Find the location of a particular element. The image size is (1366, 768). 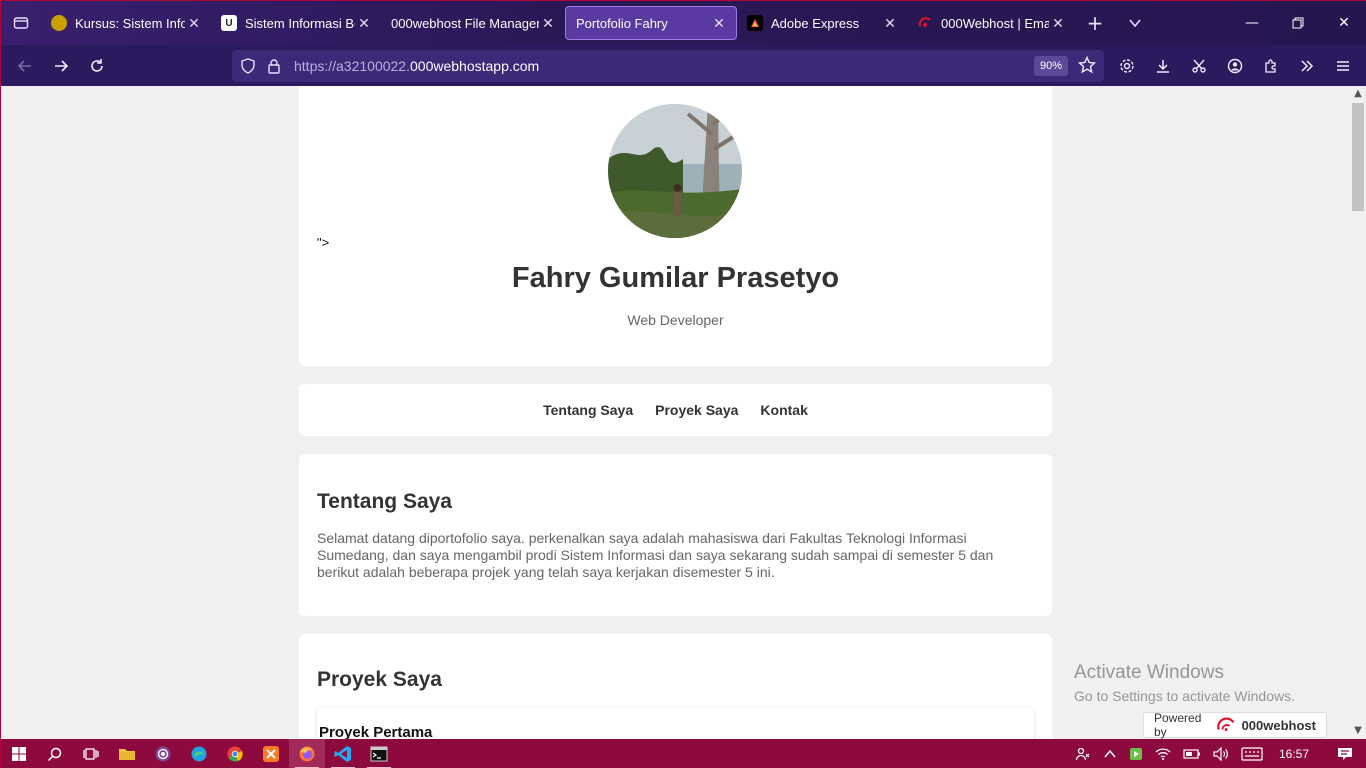

taskbar-xampp is located at coordinates (271, 753).